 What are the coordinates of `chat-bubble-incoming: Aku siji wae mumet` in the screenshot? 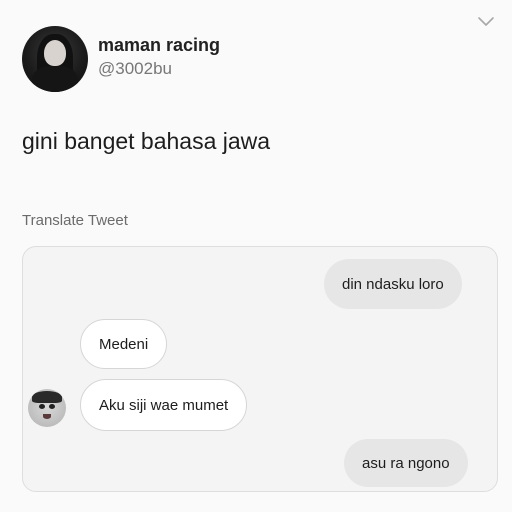 It's located at (164, 405).